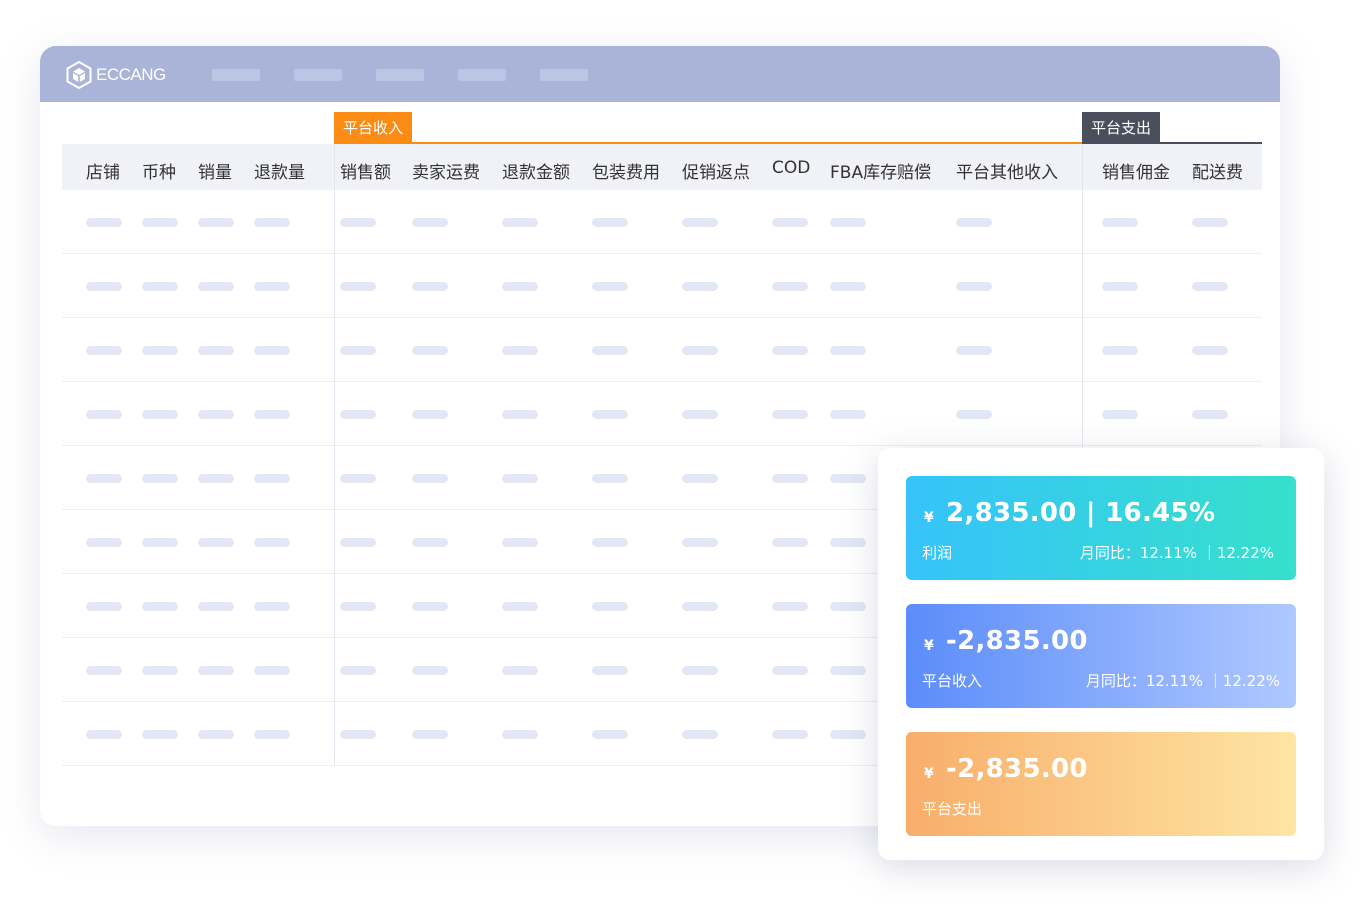  Describe the element at coordinates (536, 170) in the screenshot. I see `col-header-refund-amount: 退款金额` at that location.